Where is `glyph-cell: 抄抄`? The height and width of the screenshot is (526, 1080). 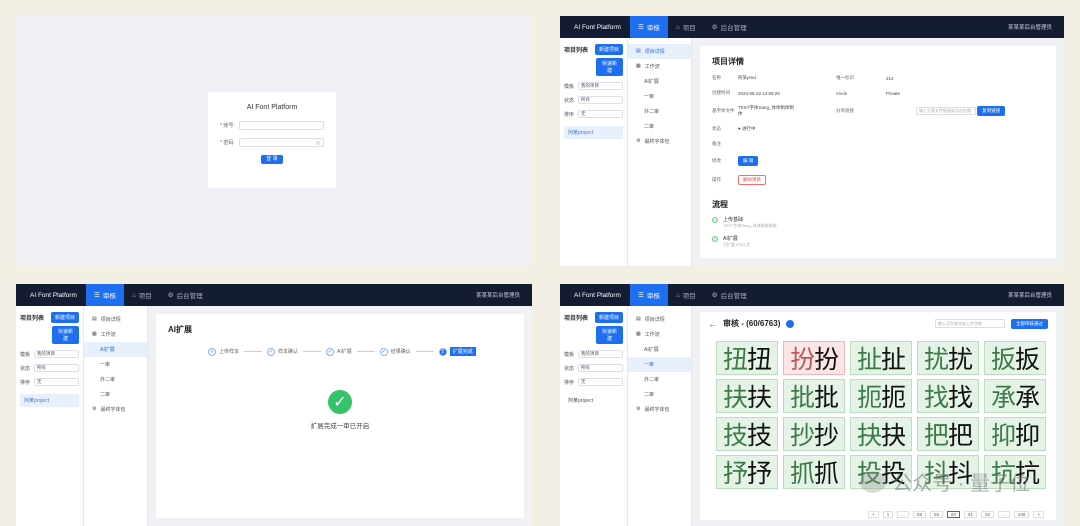
glyph-cell: 抄抄 is located at coordinates (814, 434).